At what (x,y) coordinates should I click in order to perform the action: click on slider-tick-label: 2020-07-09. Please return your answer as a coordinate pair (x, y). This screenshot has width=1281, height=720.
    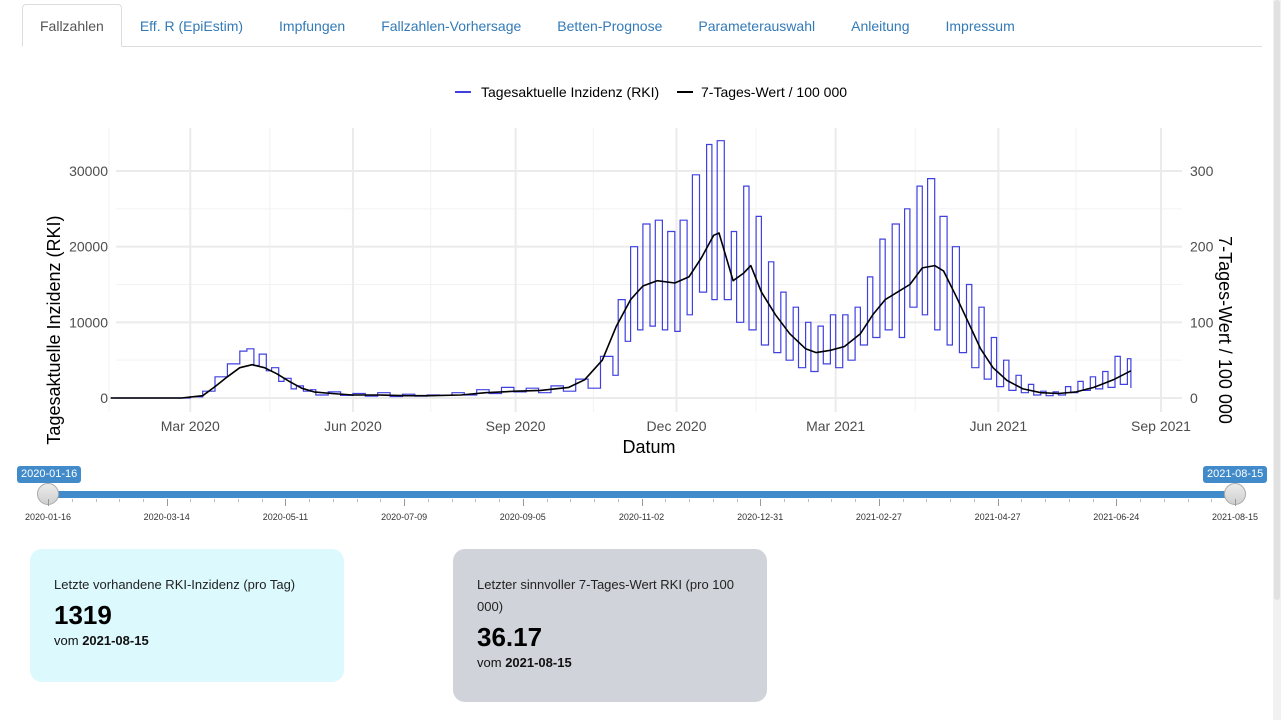
    Looking at the image, I should click on (404, 517).